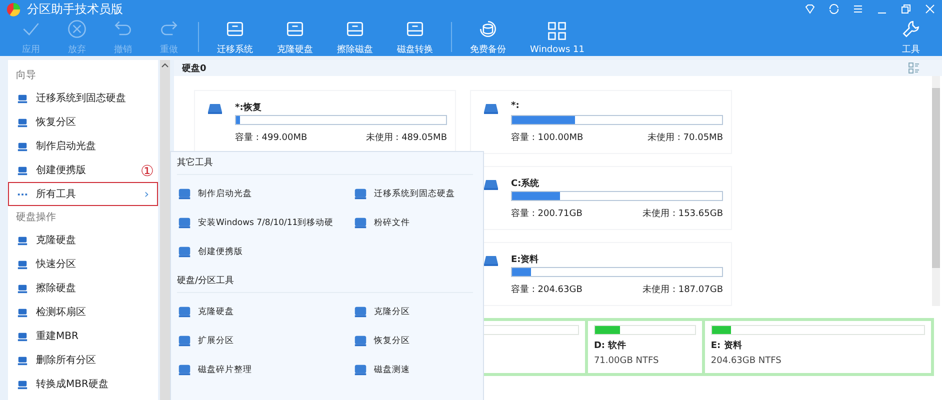 Image resolution: width=942 pixels, height=400 pixels. Describe the element at coordinates (63, 384) in the screenshot. I see `sidebar-item: 转换成MBR硬盘` at that location.